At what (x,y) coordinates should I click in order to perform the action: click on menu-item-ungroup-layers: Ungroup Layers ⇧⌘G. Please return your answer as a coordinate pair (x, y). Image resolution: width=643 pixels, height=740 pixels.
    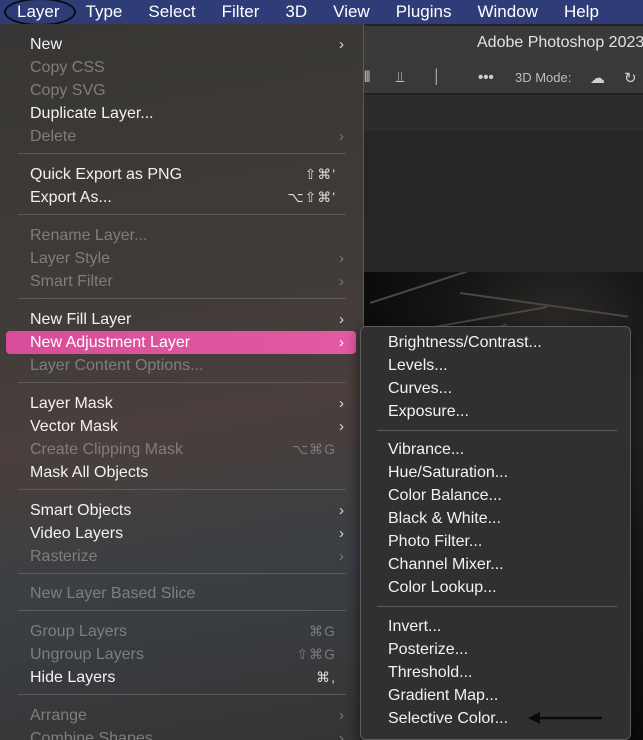
    Looking at the image, I should click on (181, 654).